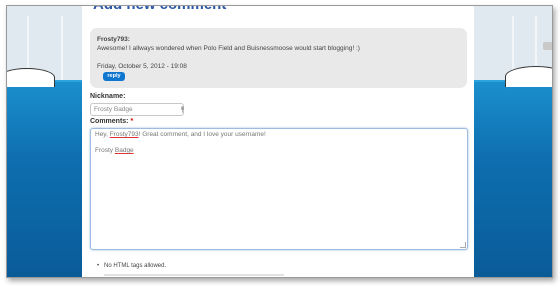 The image size is (560, 286). What do you see at coordinates (132, 121) in the screenshot?
I see `required-mark: *` at bounding box center [132, 121].